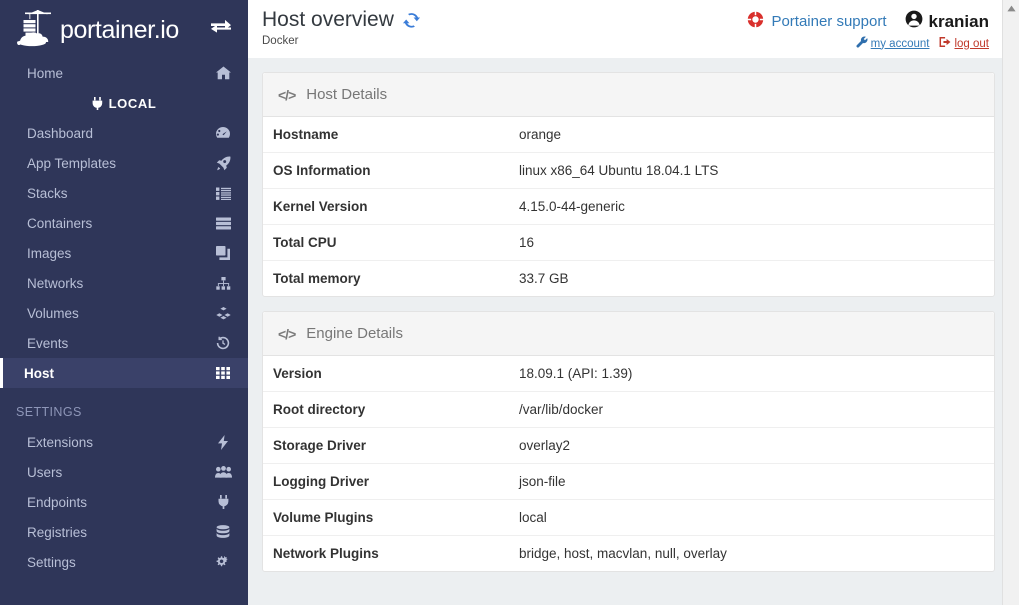 This screenshot has width=1019, height=605. What do you see at coordinates (354, 333) in the screenshot?
I see `panel-title: Engine Details` at bounding box center [354, 333].